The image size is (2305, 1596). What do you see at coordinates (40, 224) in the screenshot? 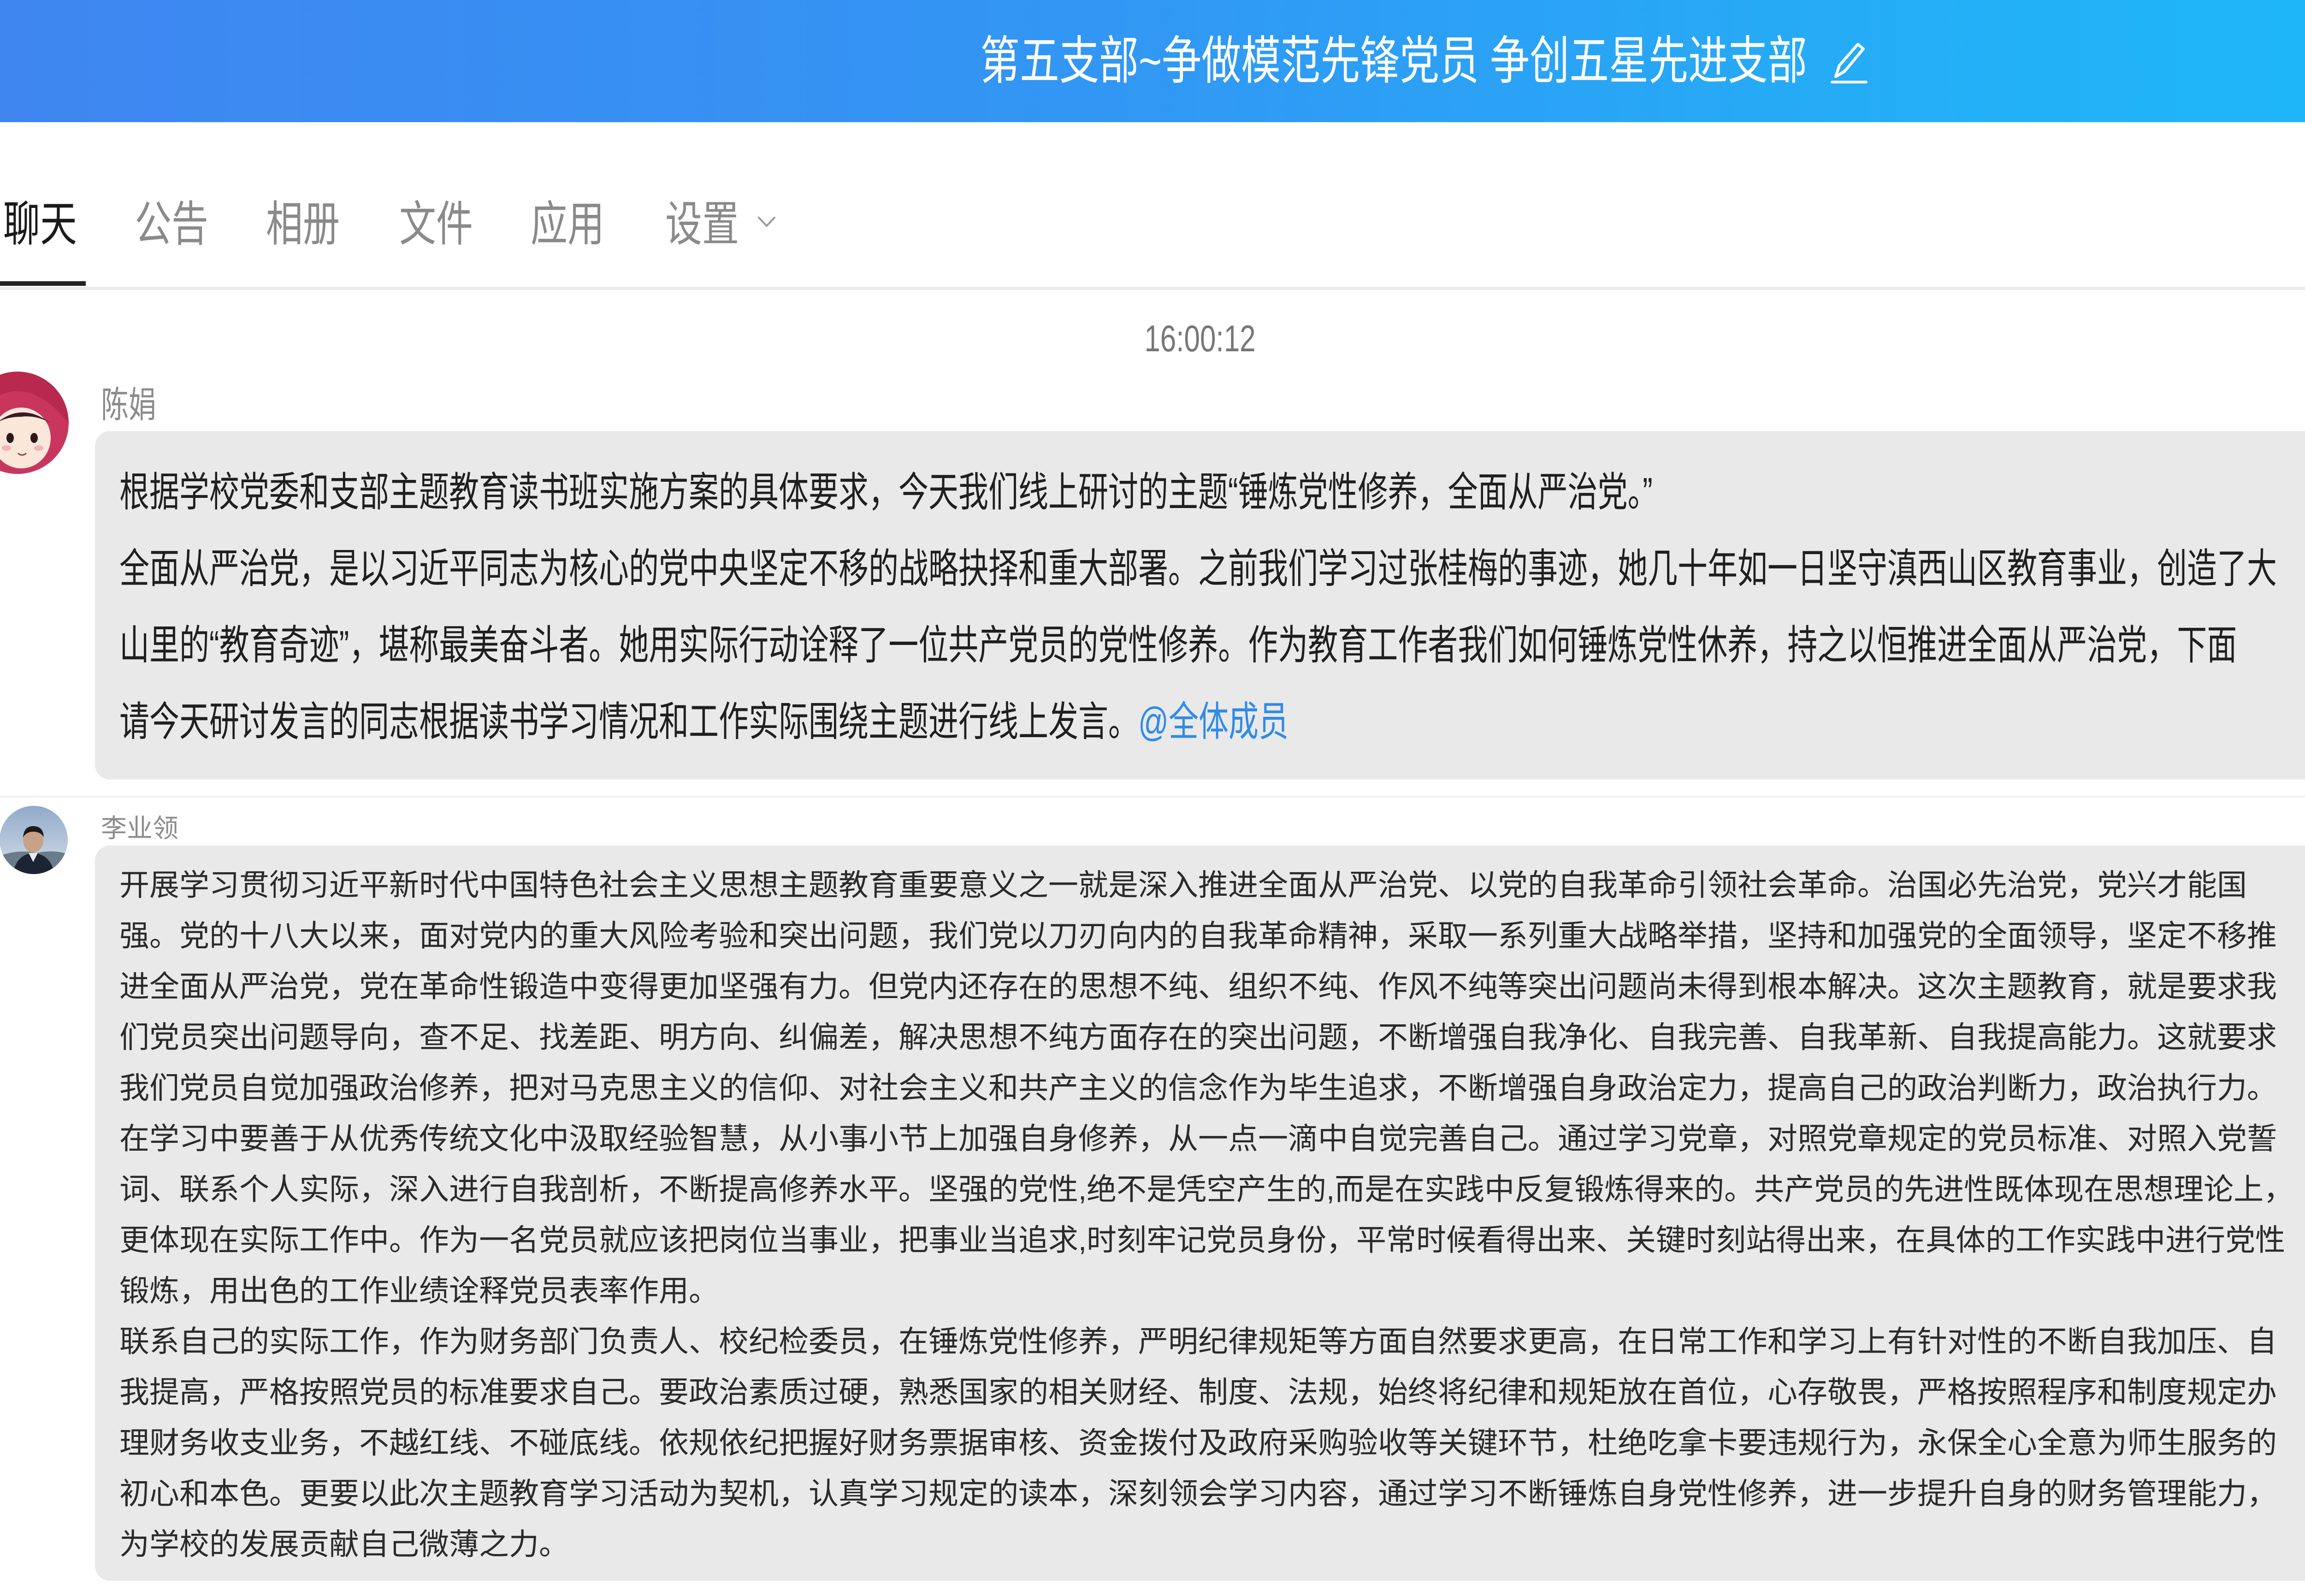
I see `tab-chat: 聊天` at bounding box center [40, 224].